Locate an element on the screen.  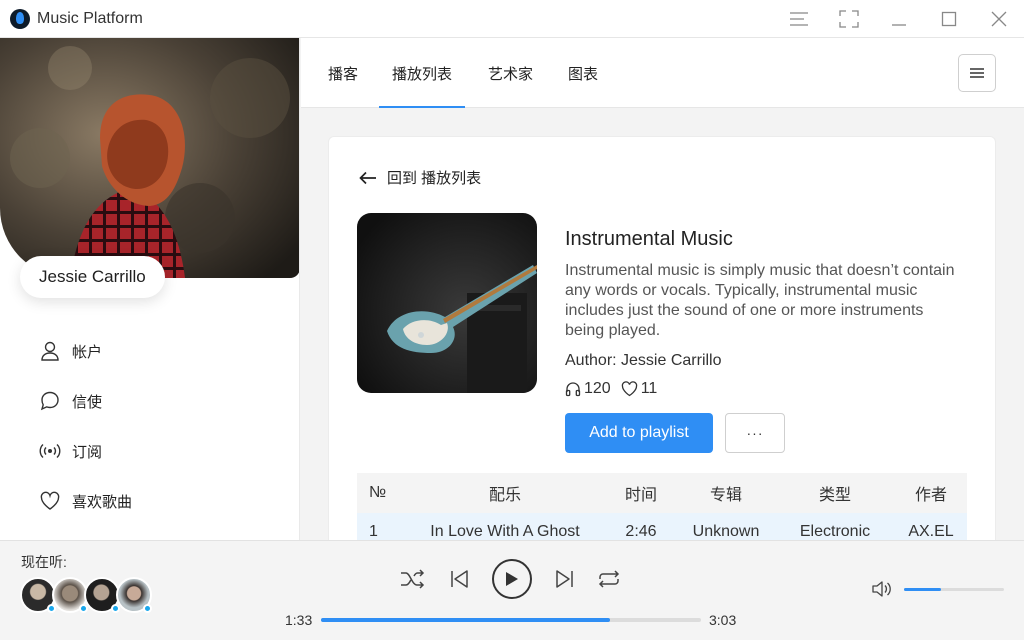
now-listening-label: 现在听: is located at coordinates (44, 562).